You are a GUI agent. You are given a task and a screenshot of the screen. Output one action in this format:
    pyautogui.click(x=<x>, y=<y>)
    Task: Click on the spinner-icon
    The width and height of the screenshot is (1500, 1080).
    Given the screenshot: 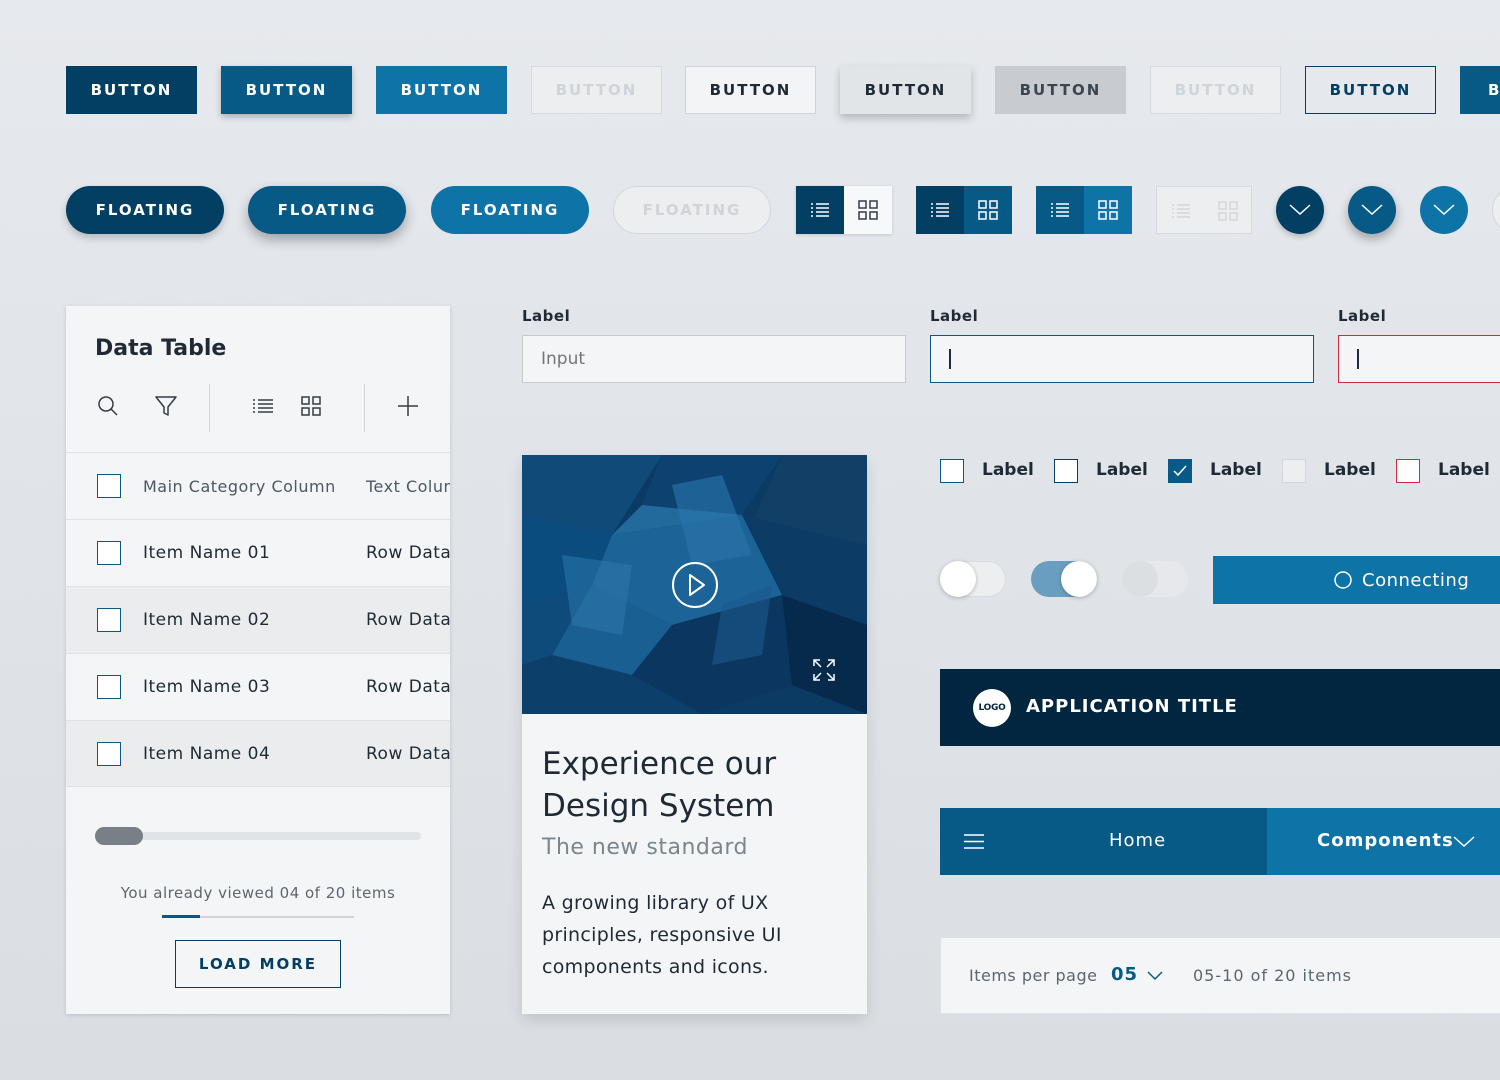 What is the action you would take?
    pyautogui.click(x=1343, y=580)
    